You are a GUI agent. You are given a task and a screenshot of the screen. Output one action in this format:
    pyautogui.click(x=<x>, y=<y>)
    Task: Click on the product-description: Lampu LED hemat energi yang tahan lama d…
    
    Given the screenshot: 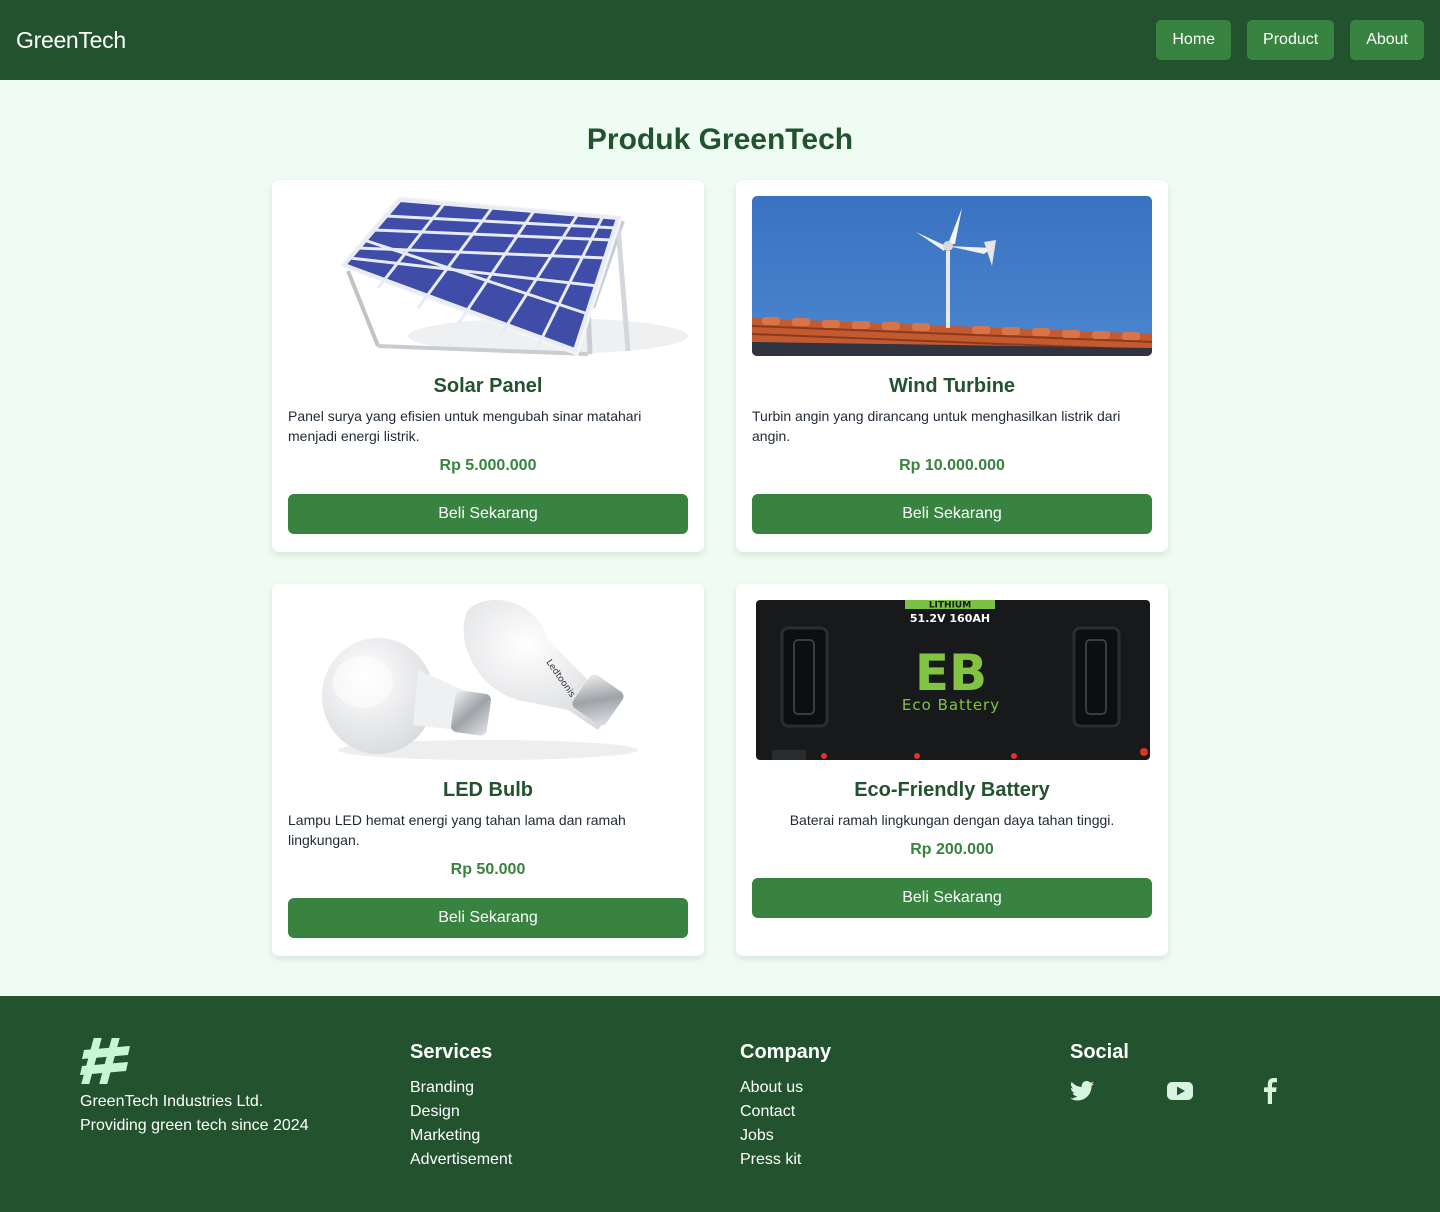 What is the action you would take?
    pyautogui.click(x=457, y=830)
    